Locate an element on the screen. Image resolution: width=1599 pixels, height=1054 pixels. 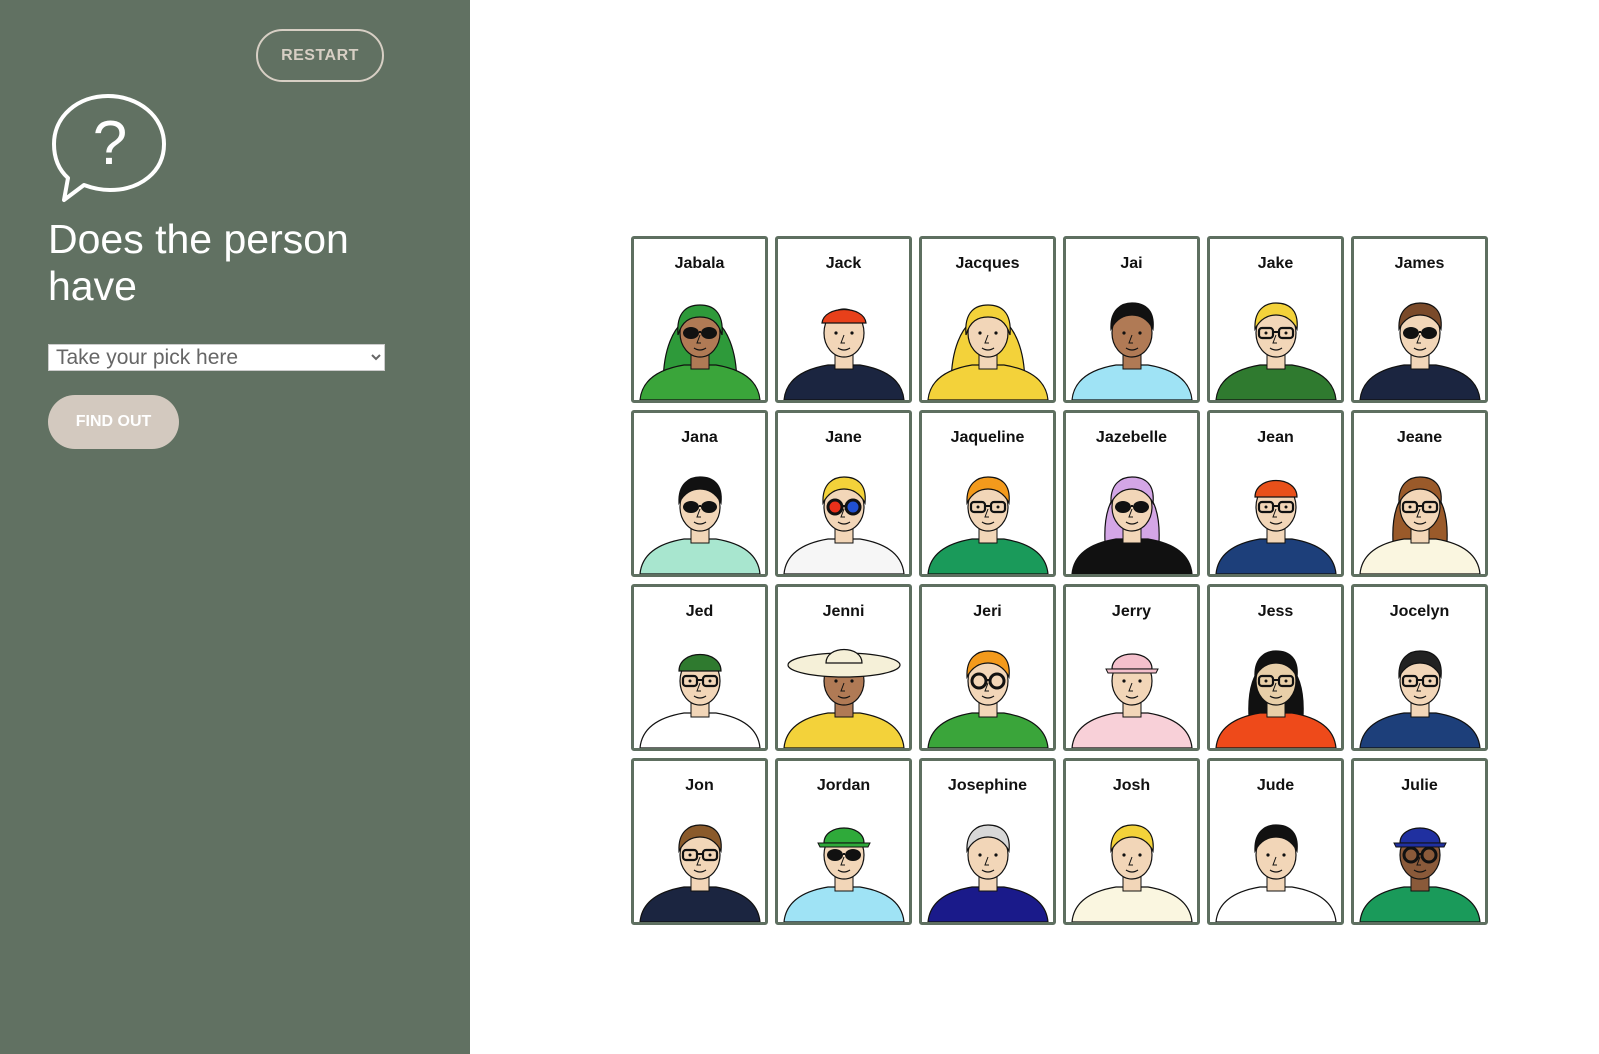
character-card-jane: Jane is located at coordinates (843, 493).